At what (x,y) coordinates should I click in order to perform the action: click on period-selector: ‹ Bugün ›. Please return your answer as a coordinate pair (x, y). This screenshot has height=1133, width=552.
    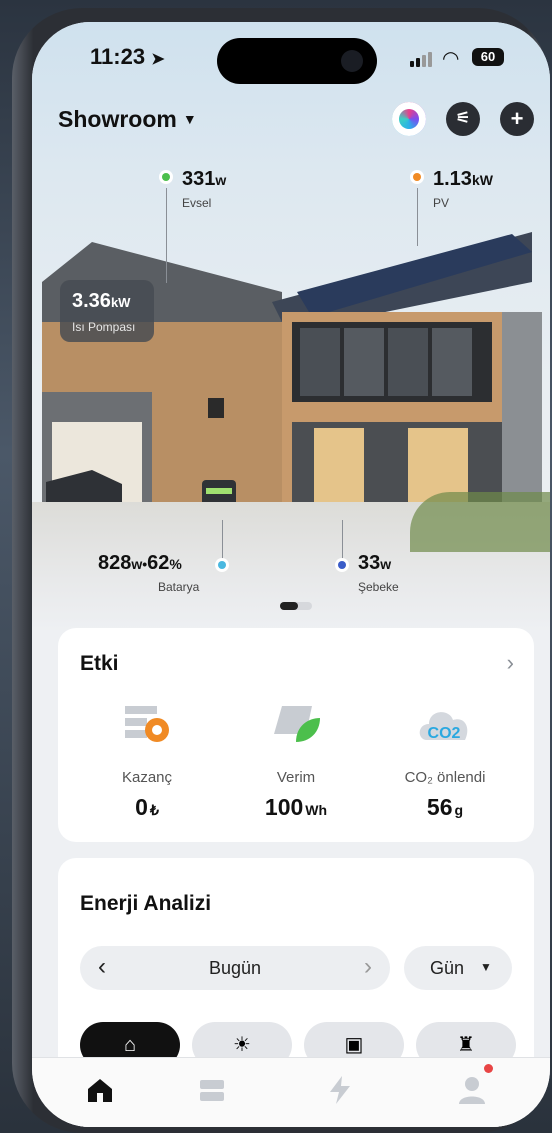
    Looking at the image, I should click on (235, 968).